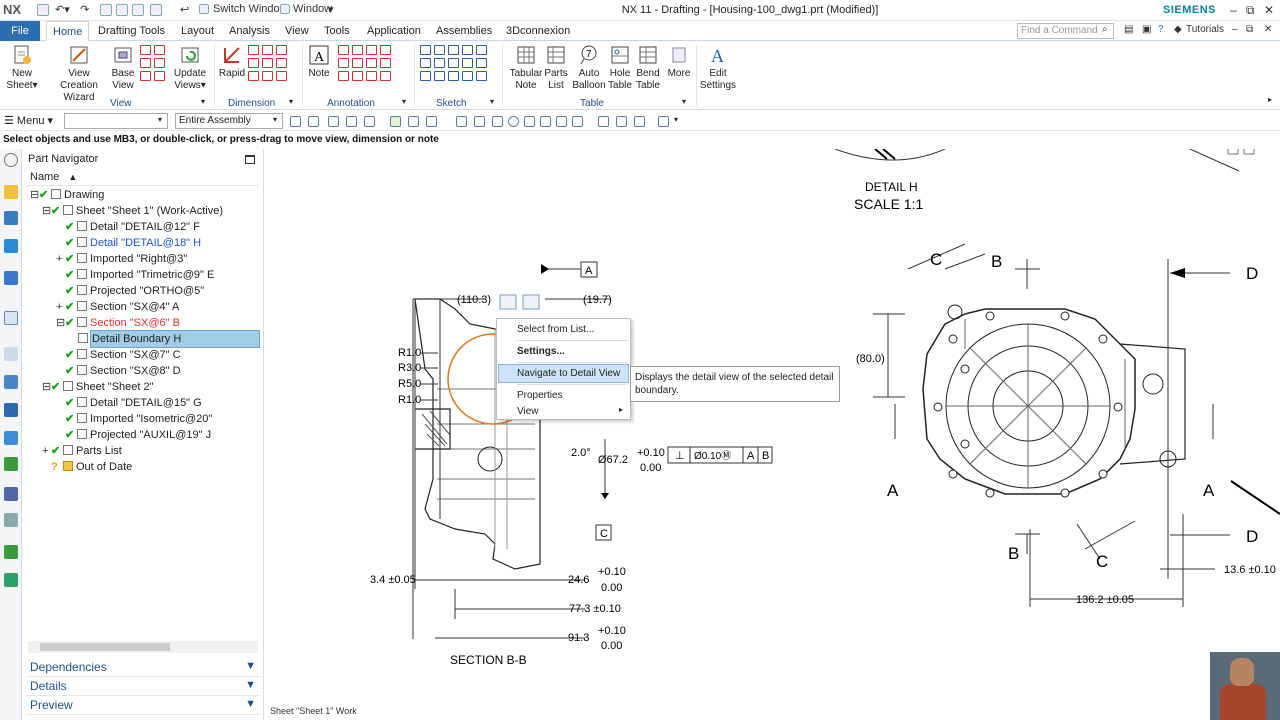 The height and width of the screenshot is (720, 1280). What do you see at coordinates (11, 354) in the screenshot?
I see `system-materials-icon` at bounding box center [11, 354].